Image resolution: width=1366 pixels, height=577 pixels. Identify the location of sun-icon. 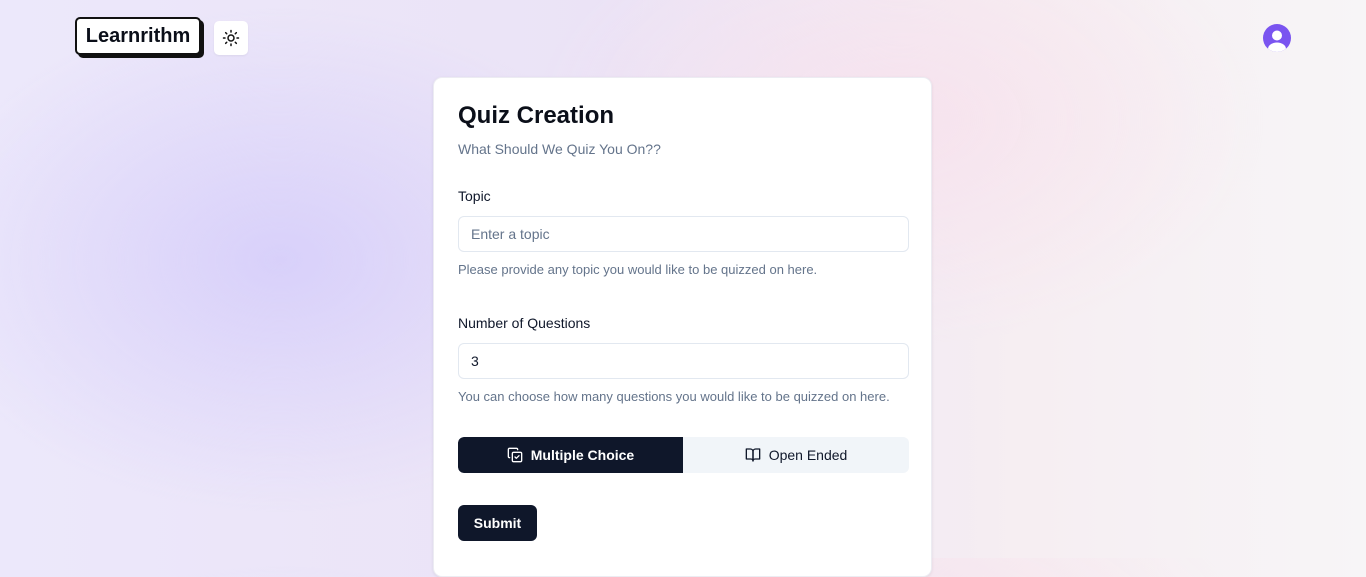
(231, 38).